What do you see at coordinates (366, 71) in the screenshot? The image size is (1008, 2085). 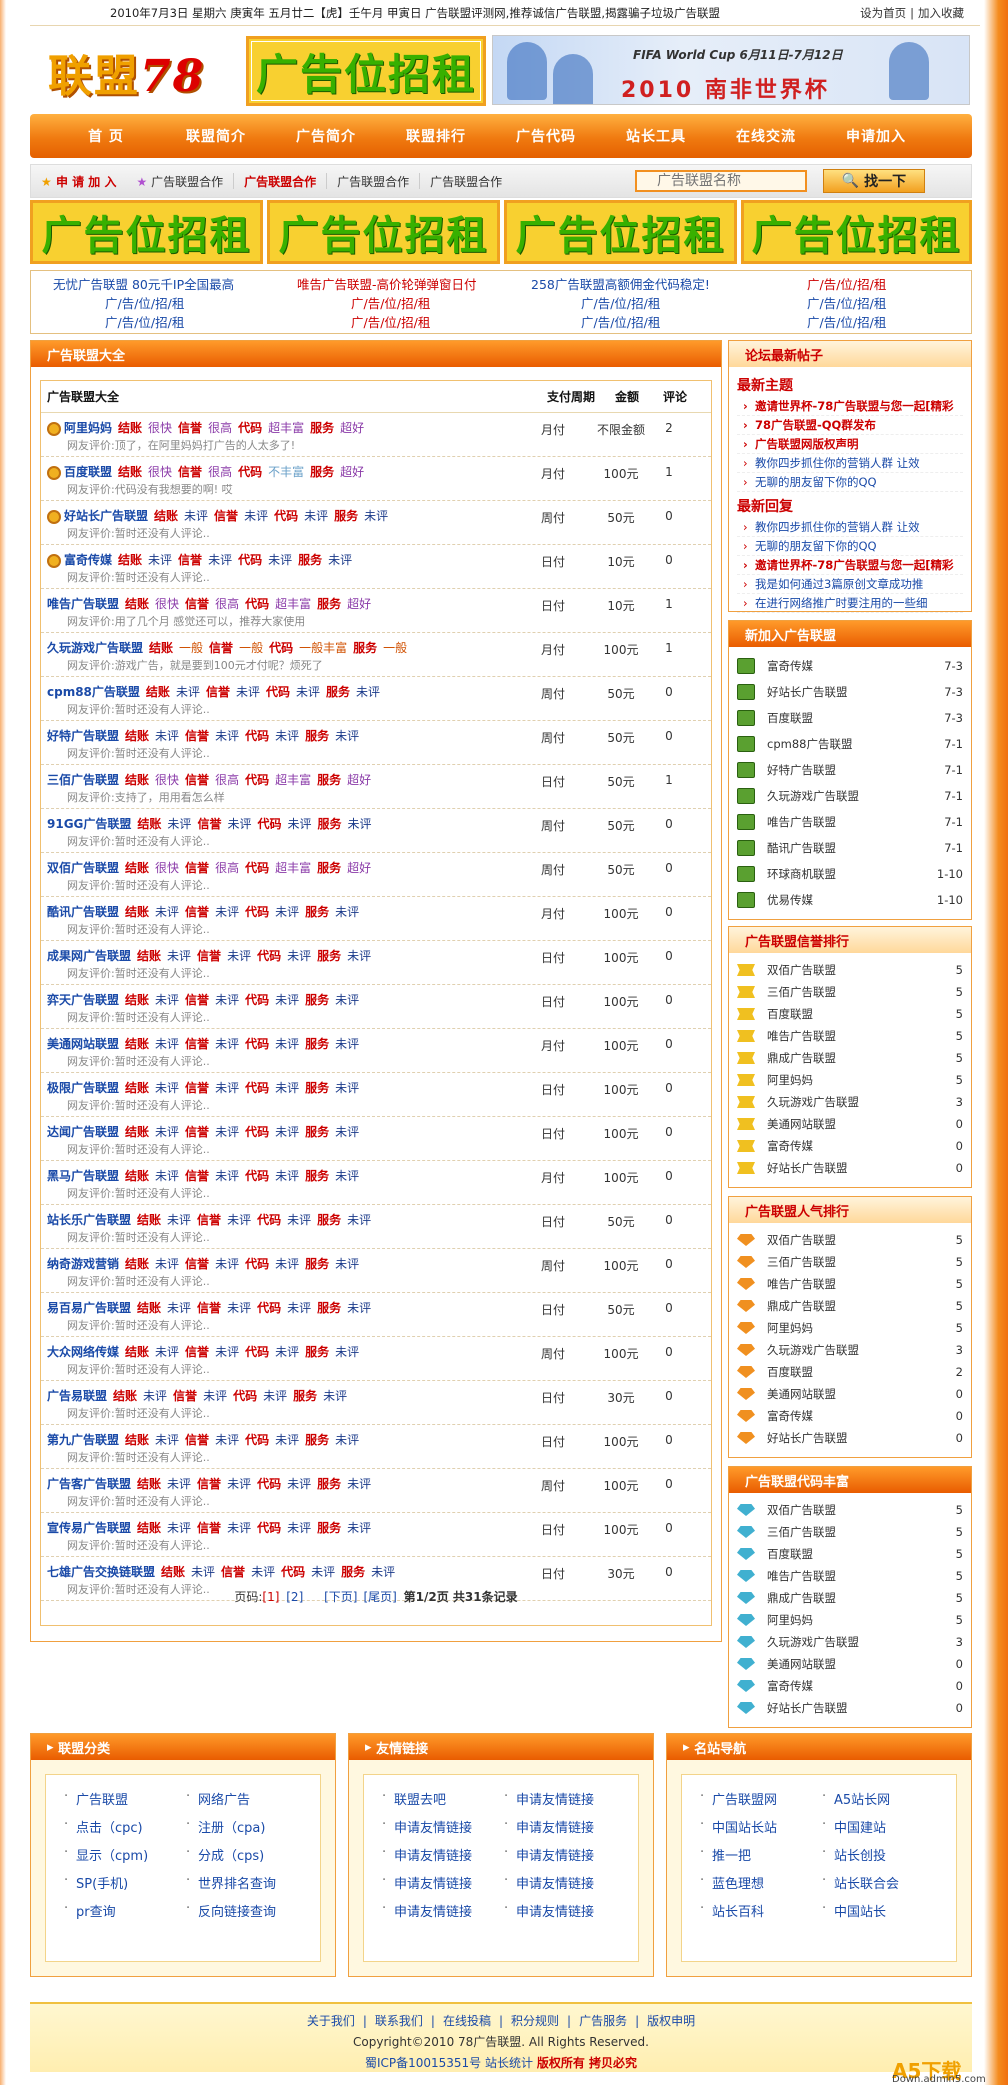 I see `header-ad-slot: 广告位招租` at bounding box center [366, 71].